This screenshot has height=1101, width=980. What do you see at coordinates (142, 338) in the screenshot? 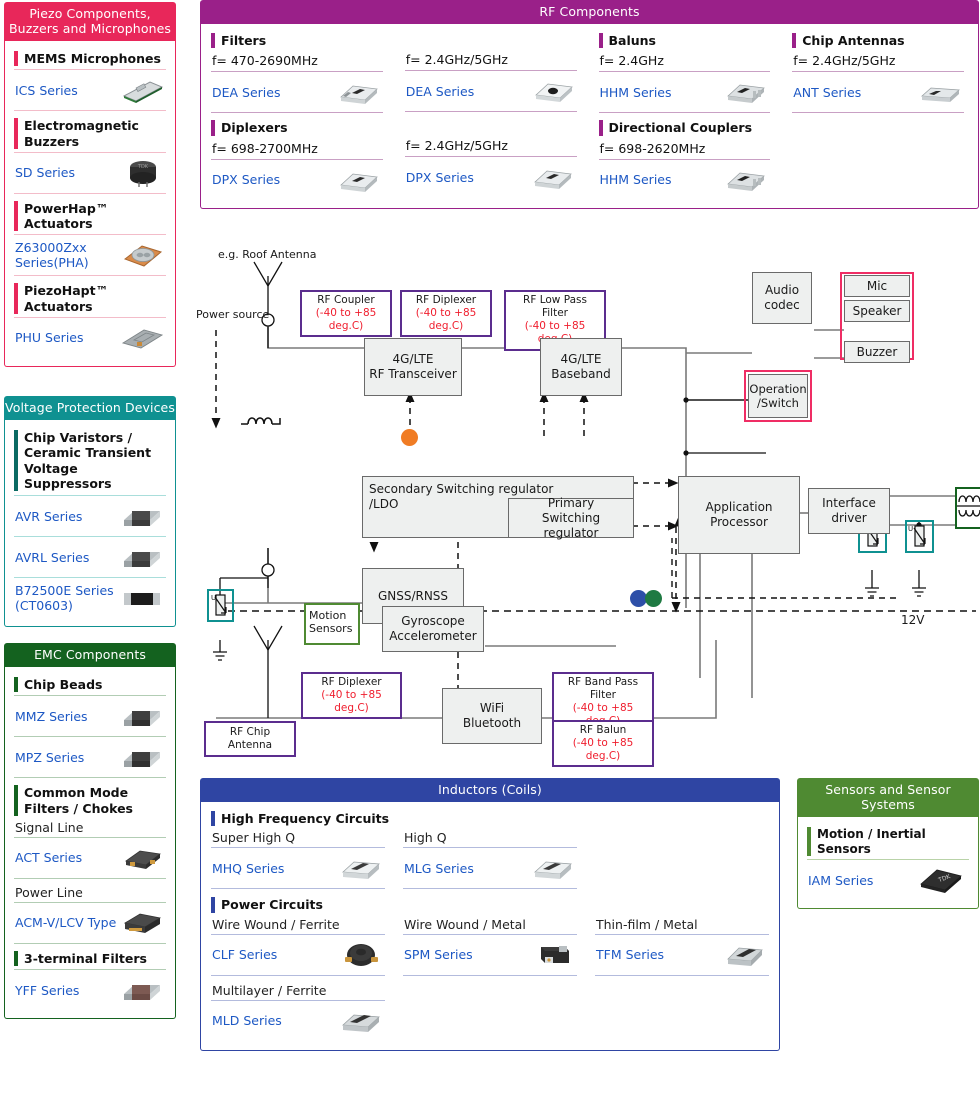
I see `piezohapt-thumb` at bounding box center [142, 338].